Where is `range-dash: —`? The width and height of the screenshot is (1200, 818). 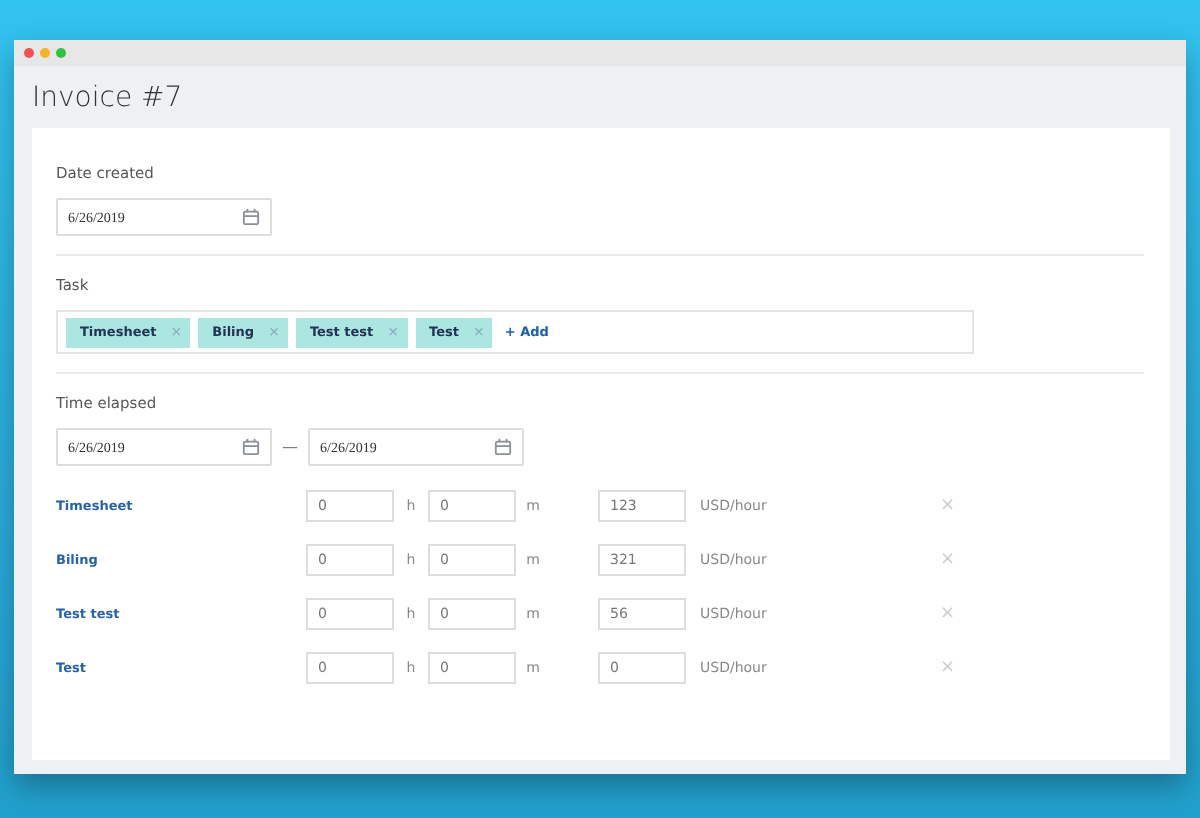 range-dash: — is located at coordinates (290, 447).